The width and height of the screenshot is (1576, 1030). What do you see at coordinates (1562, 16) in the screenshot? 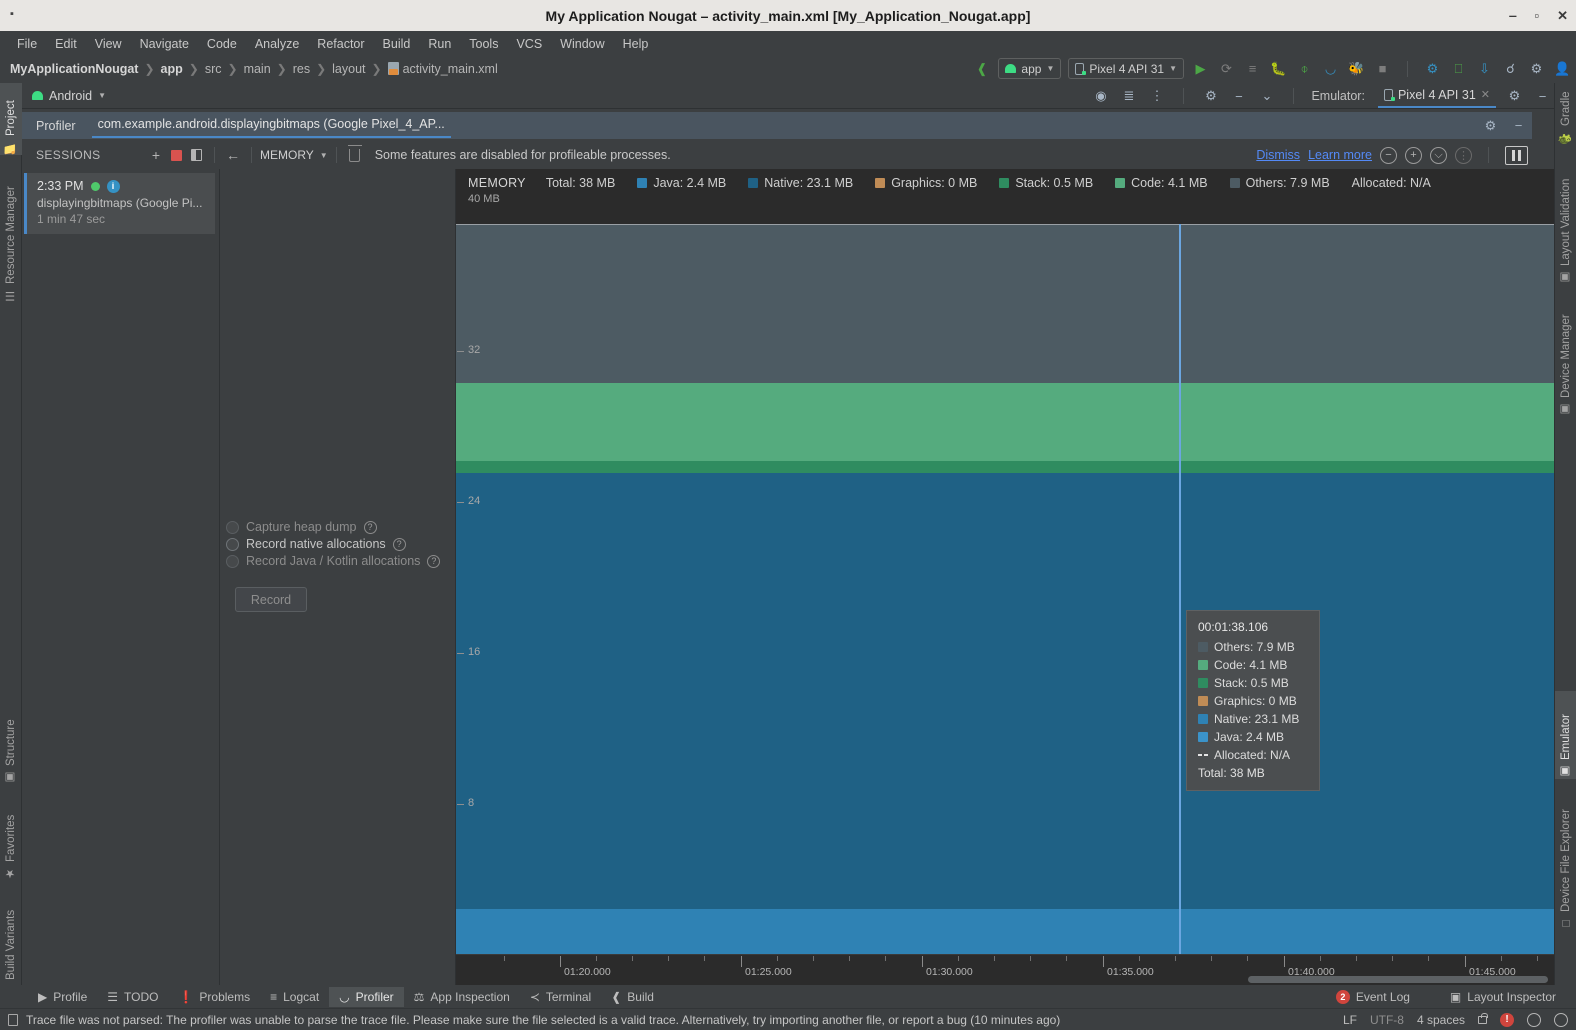
I see `close-button: ✕` at bounding box center [1562, 16].